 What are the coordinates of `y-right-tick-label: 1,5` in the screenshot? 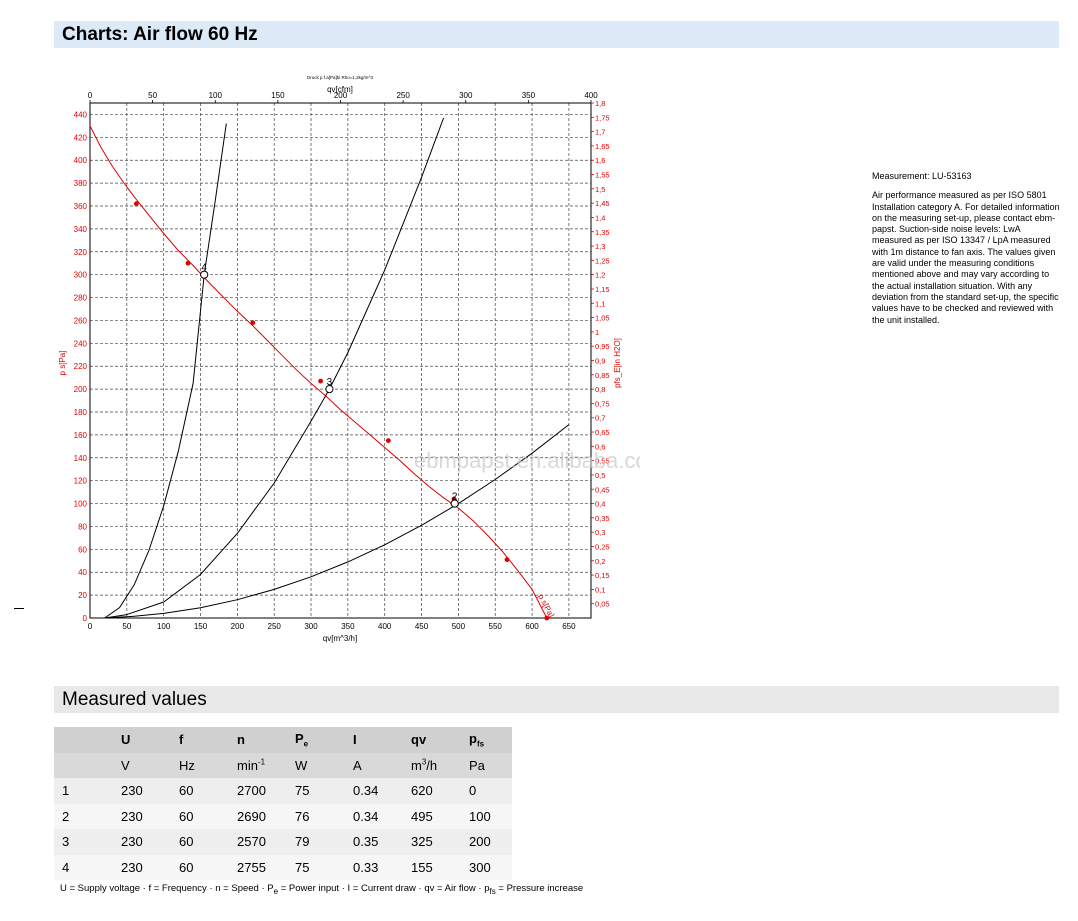 It's located at (600, 189).